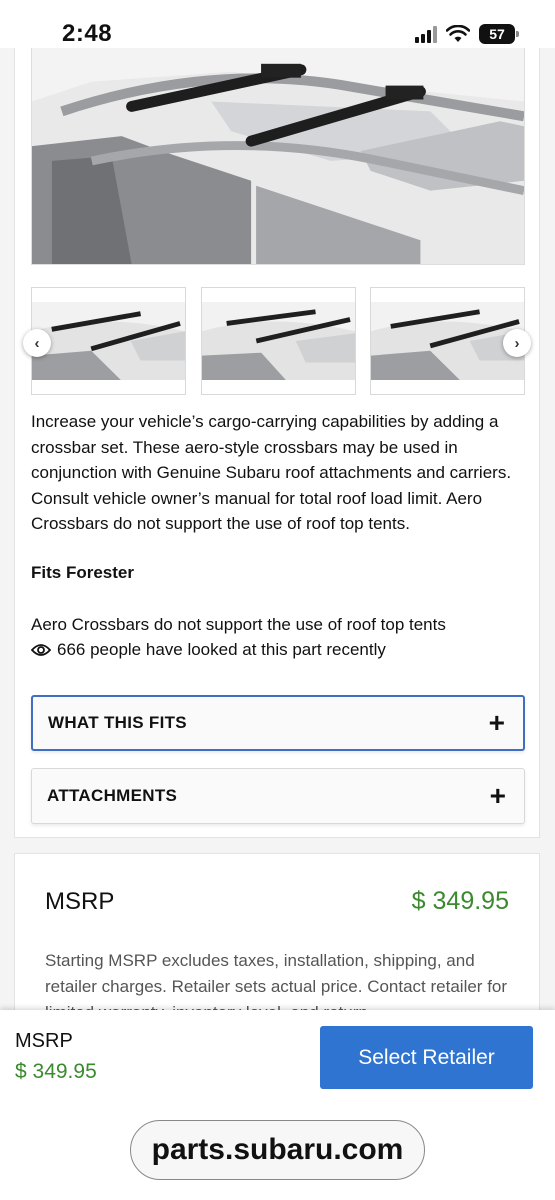  I want to click on status-time: 2:48, so click(87, 33).